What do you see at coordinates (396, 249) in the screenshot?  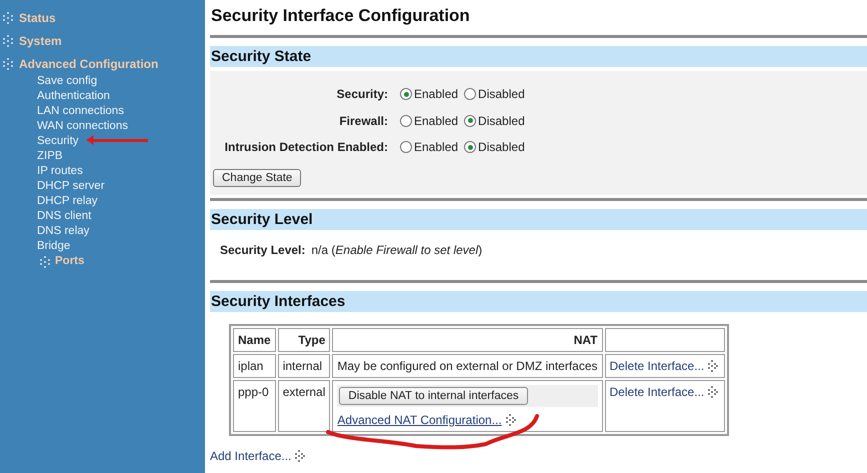 I see `field-value: n/a (Enable Firewall to set level)` at bounding box center [396, 249].